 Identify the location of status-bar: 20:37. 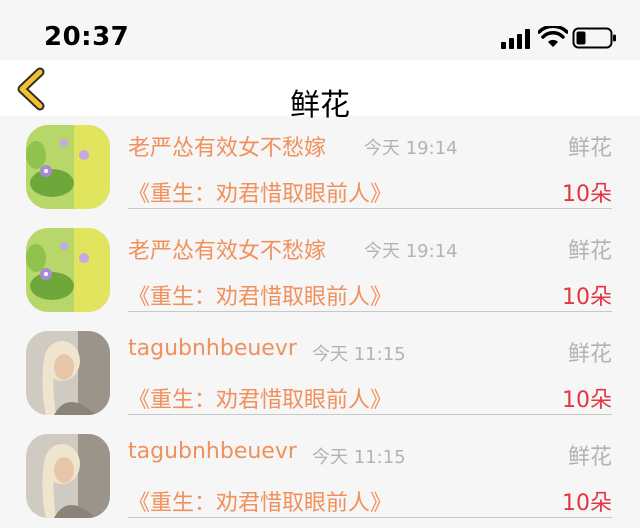
(320, 30).